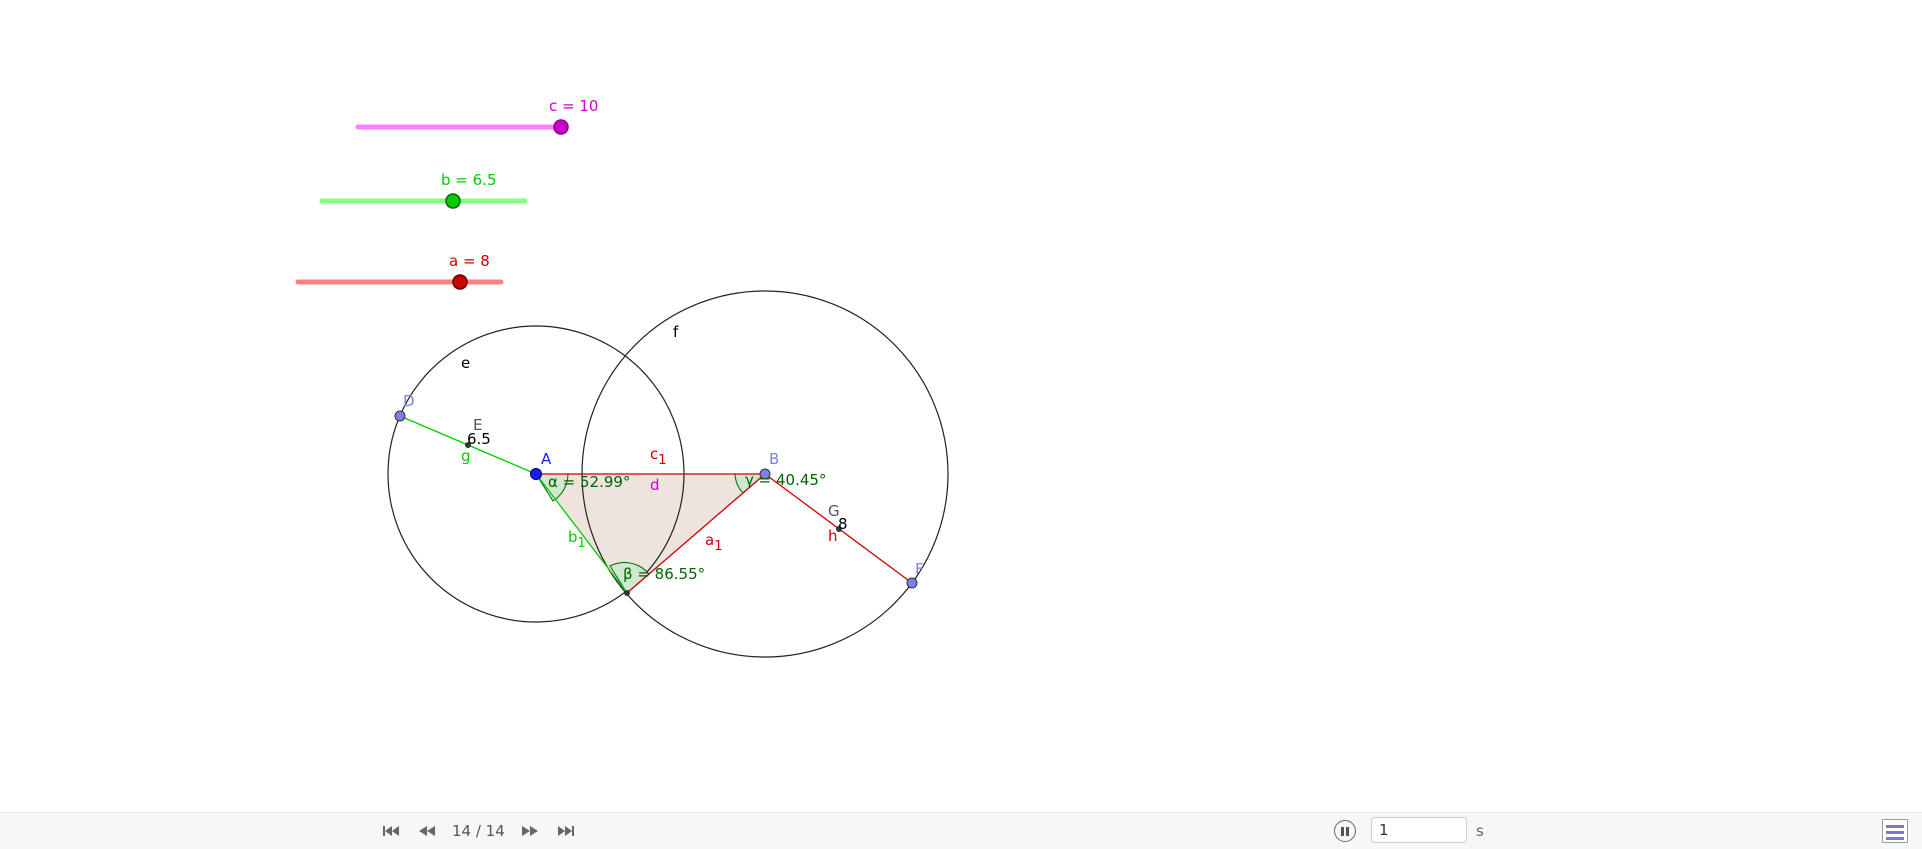 Image resolution: width=1922 pixels, height=849 pixels. I want to click on segment-c1-label: c1, so click(658, 456).